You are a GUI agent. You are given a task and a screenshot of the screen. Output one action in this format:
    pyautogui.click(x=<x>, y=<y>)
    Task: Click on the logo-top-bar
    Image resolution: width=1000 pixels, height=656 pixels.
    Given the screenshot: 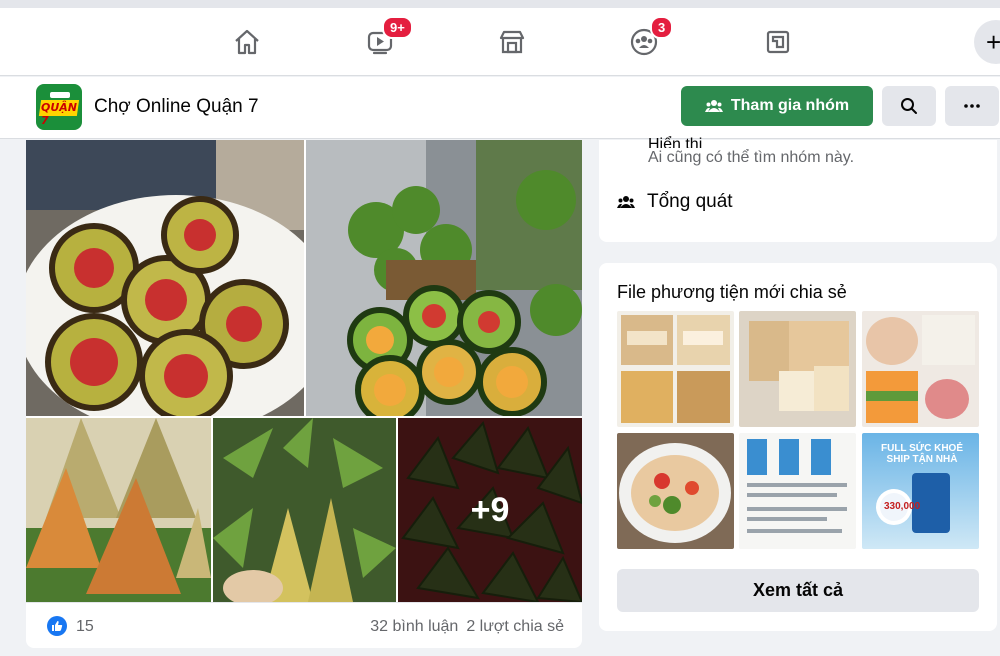 What is the action you would take?
    pyautogui.click(x=60, y=95)
    